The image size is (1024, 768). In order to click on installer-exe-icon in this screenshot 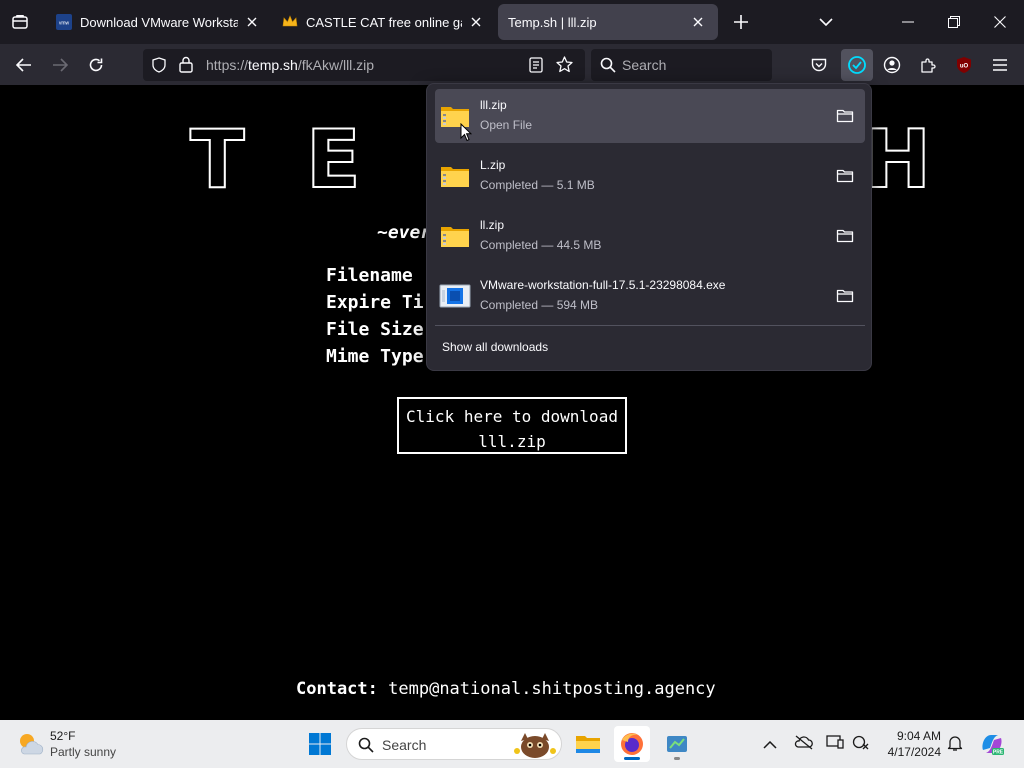, I will do `click(455, 296)`.